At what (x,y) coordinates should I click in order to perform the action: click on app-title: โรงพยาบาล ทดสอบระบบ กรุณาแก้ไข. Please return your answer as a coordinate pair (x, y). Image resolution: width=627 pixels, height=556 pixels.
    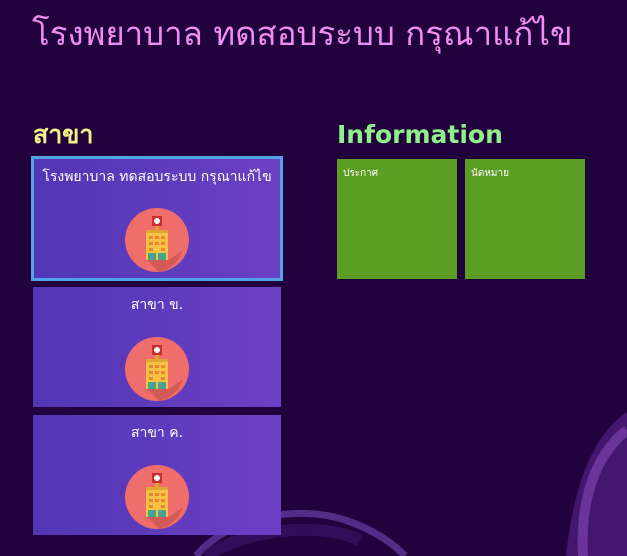
    Looking at the image, I should click on (302, 33).